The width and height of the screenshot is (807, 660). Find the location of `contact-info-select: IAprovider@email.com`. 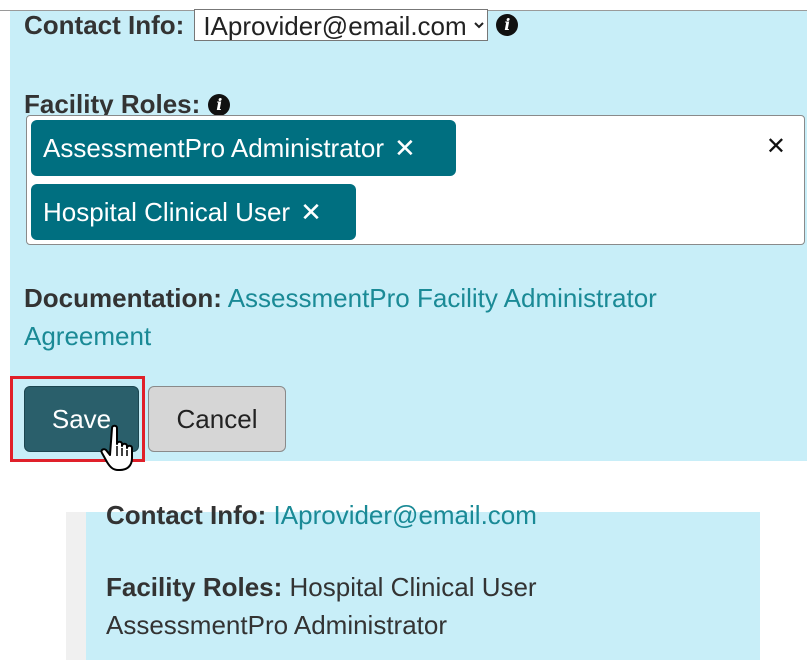

contact-info-select: IAprovider@email.com is located at coordinates (341, 25).